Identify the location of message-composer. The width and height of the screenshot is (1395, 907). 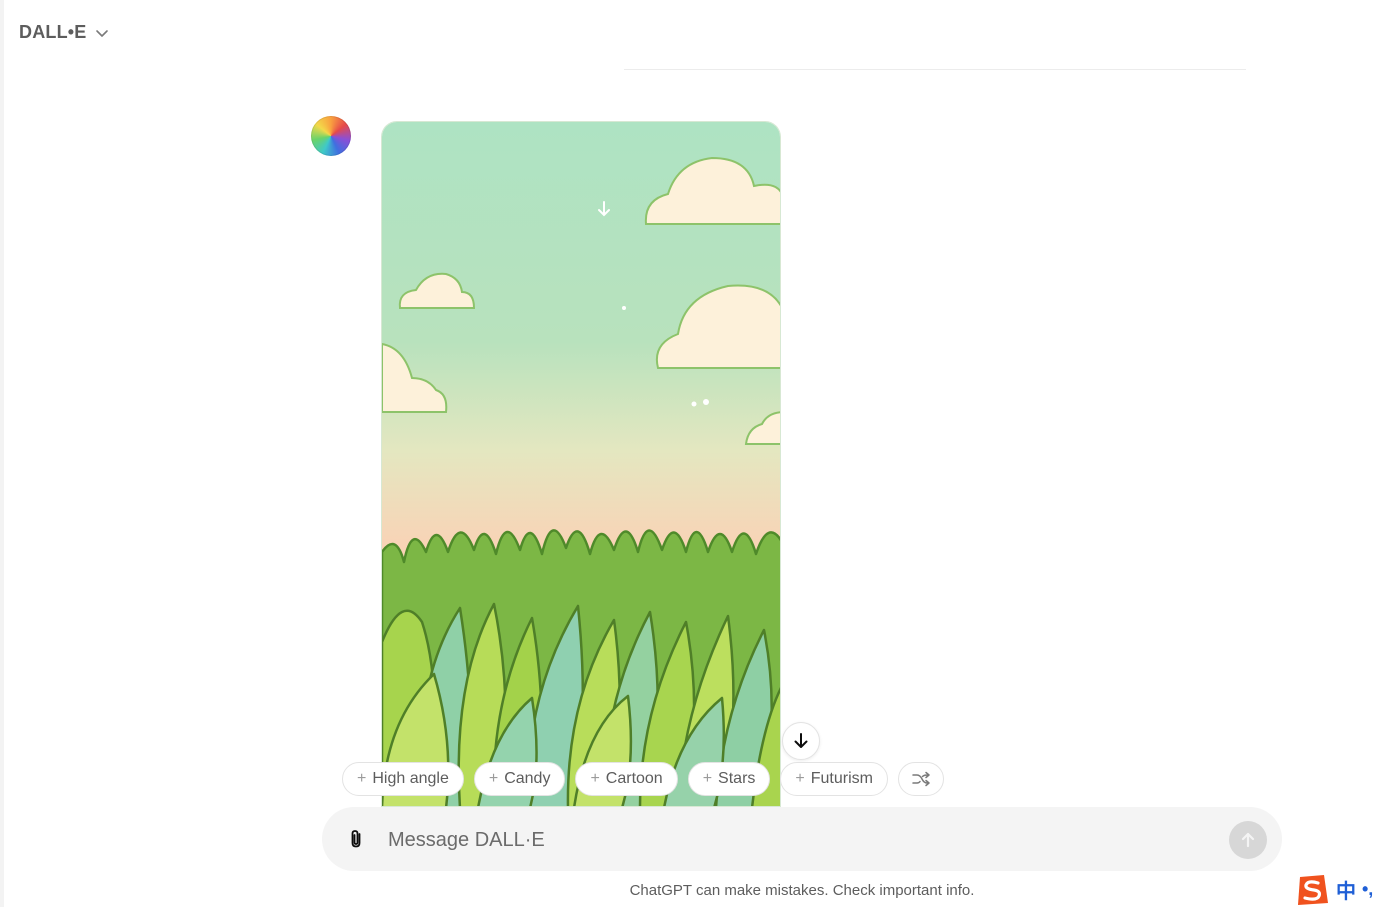
(802, 839).